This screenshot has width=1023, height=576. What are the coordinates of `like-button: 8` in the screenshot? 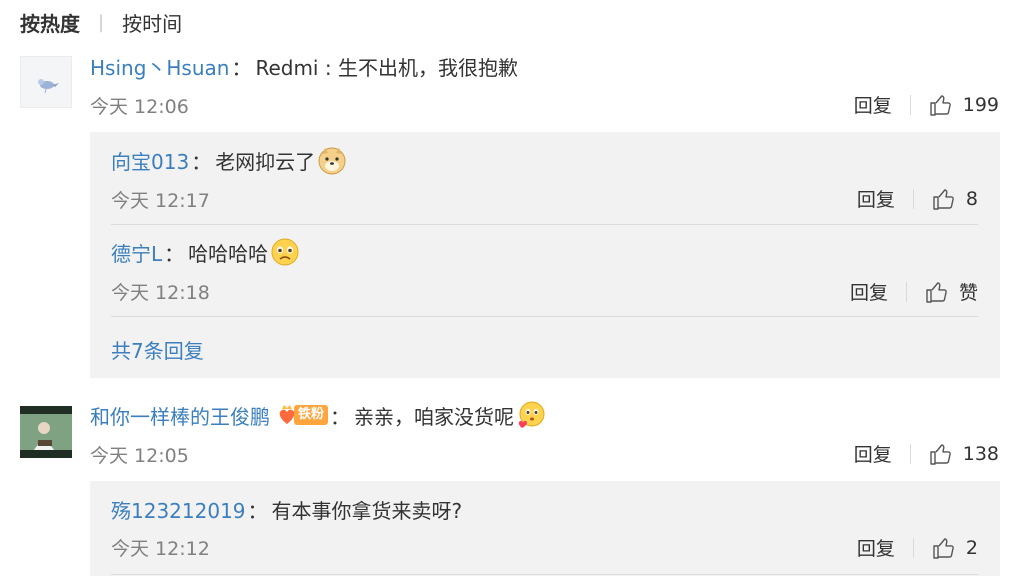 It's located at (955, 199).